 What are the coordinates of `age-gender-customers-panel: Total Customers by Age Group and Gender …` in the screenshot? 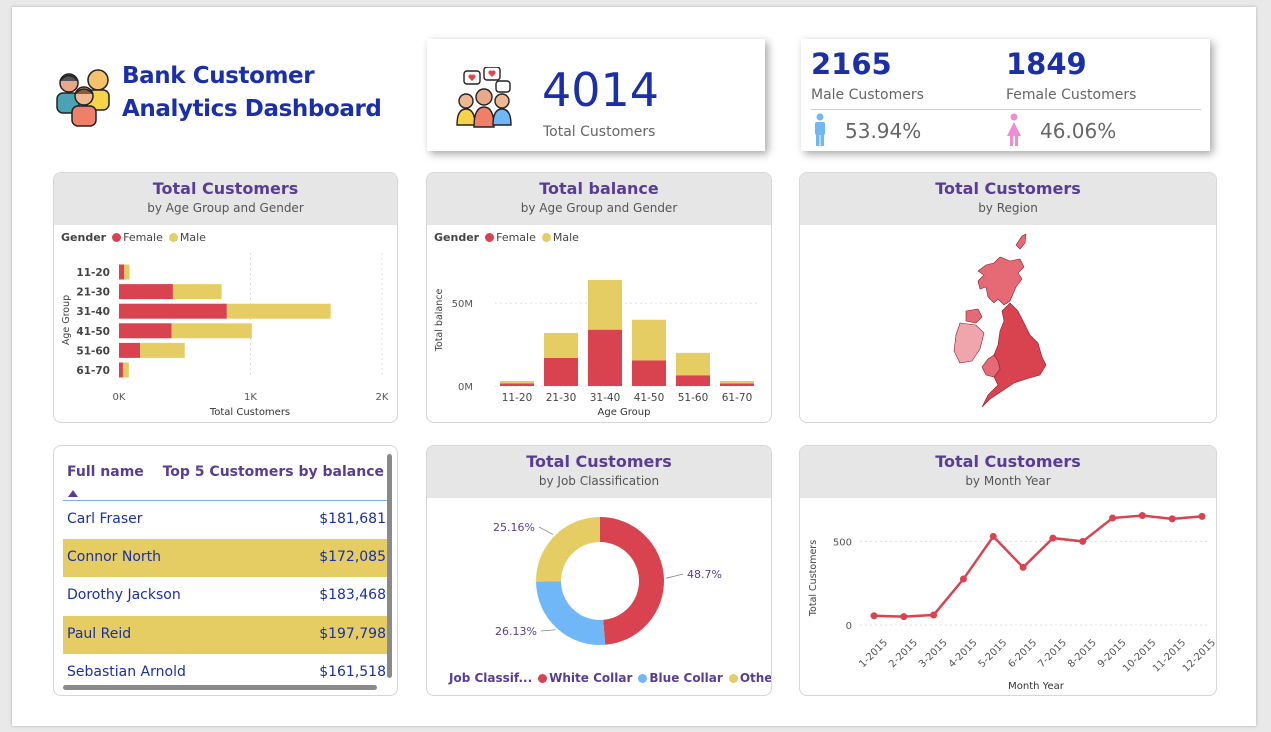 It's located at (225, 297).